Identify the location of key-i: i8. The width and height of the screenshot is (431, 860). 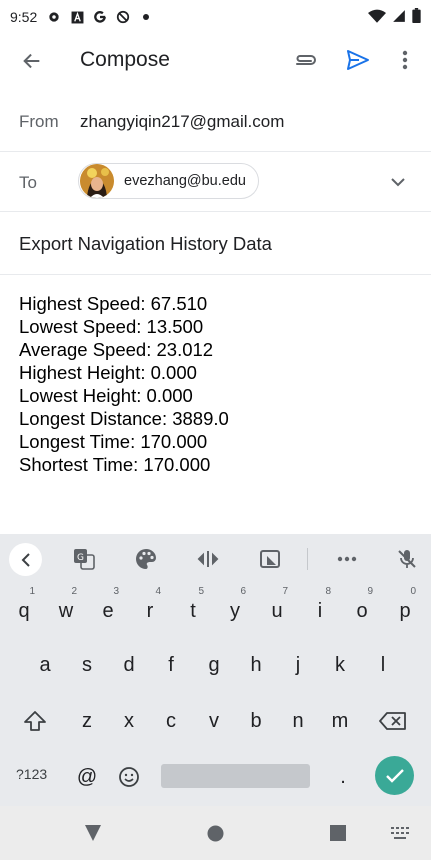
(320, 611).